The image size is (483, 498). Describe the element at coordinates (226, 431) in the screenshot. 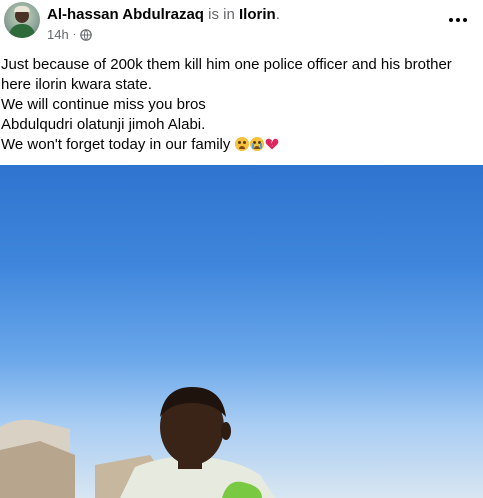

I see `photo-person-ear` at that location.